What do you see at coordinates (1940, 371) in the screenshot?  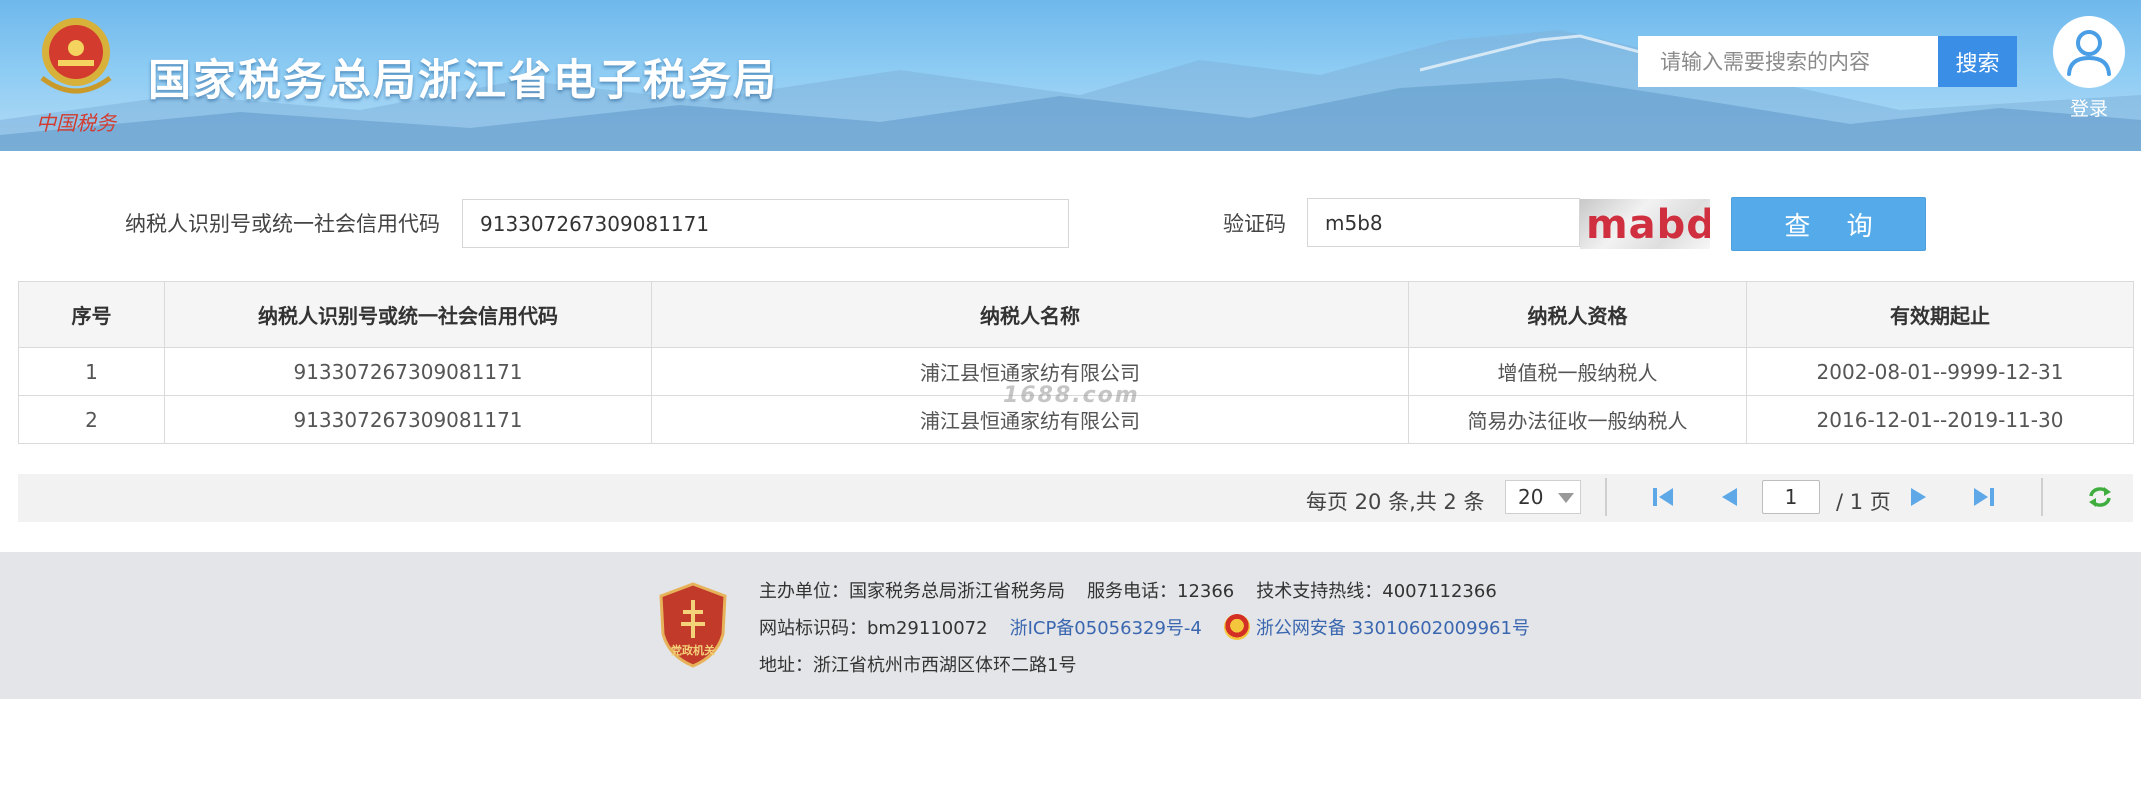 I see `cell-validity: 2002-08-01--9999-12-31` at bounding box center [1940, 371].